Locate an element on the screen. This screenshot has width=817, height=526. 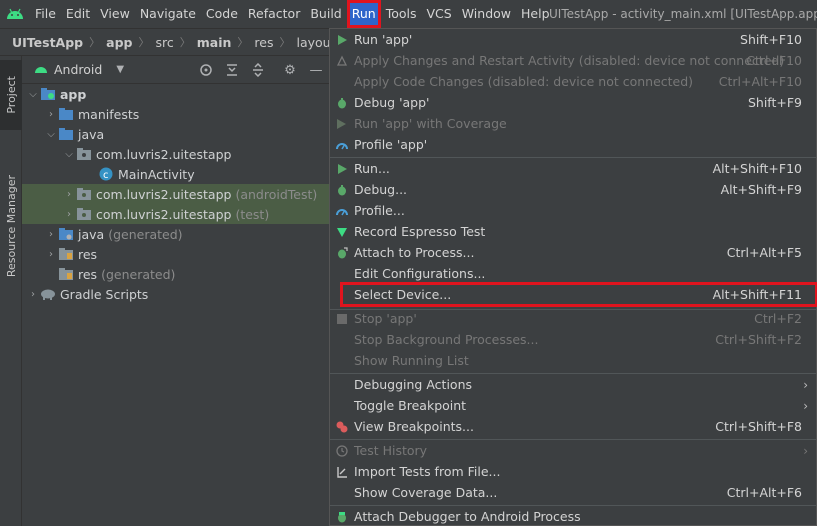
import-icon is located at coordinates (342, 471).